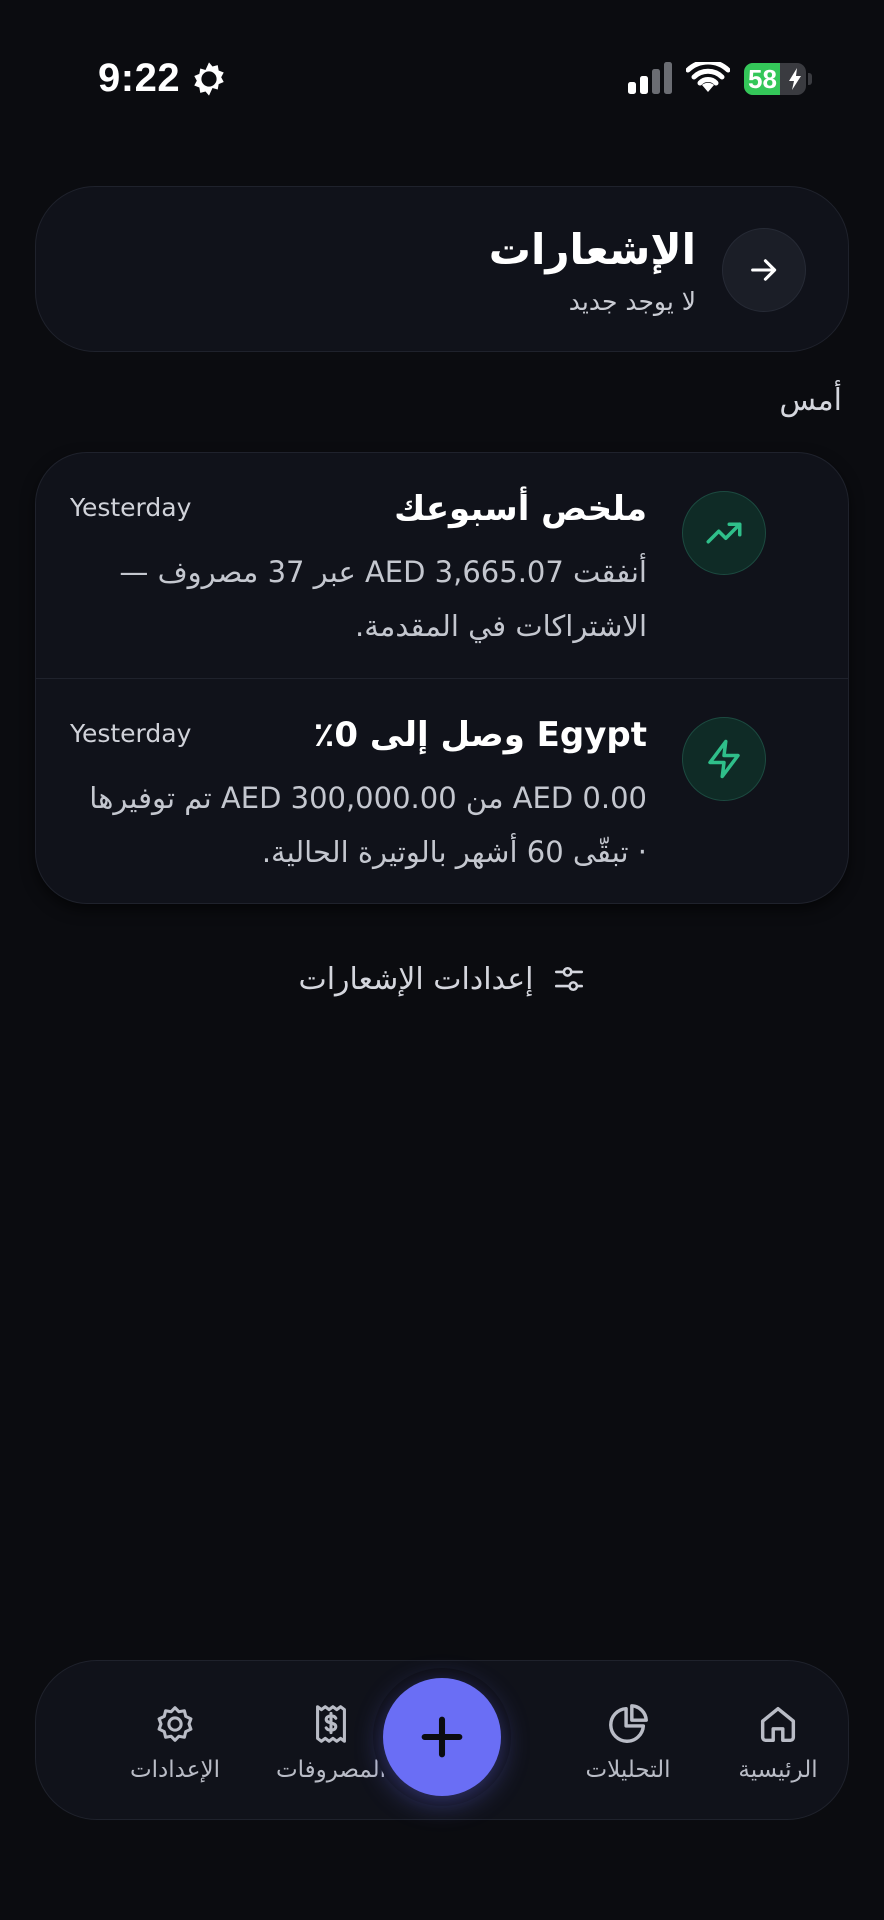 This screenshot has width=884, height=1920. I want to click on header-card: الإشعارات لا يوجد جديد, so click(442, 269).